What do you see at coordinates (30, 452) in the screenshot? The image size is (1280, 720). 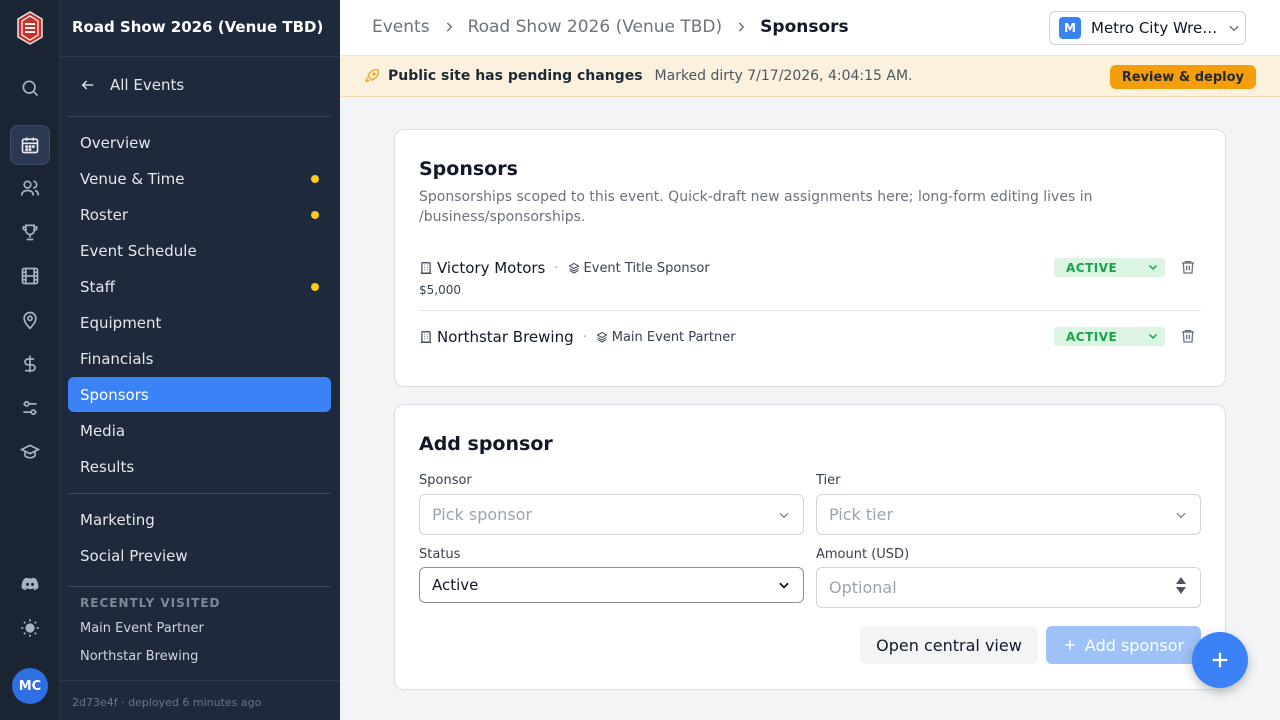 I see `graduation-cap-icon` at bounding box center [30, 452].